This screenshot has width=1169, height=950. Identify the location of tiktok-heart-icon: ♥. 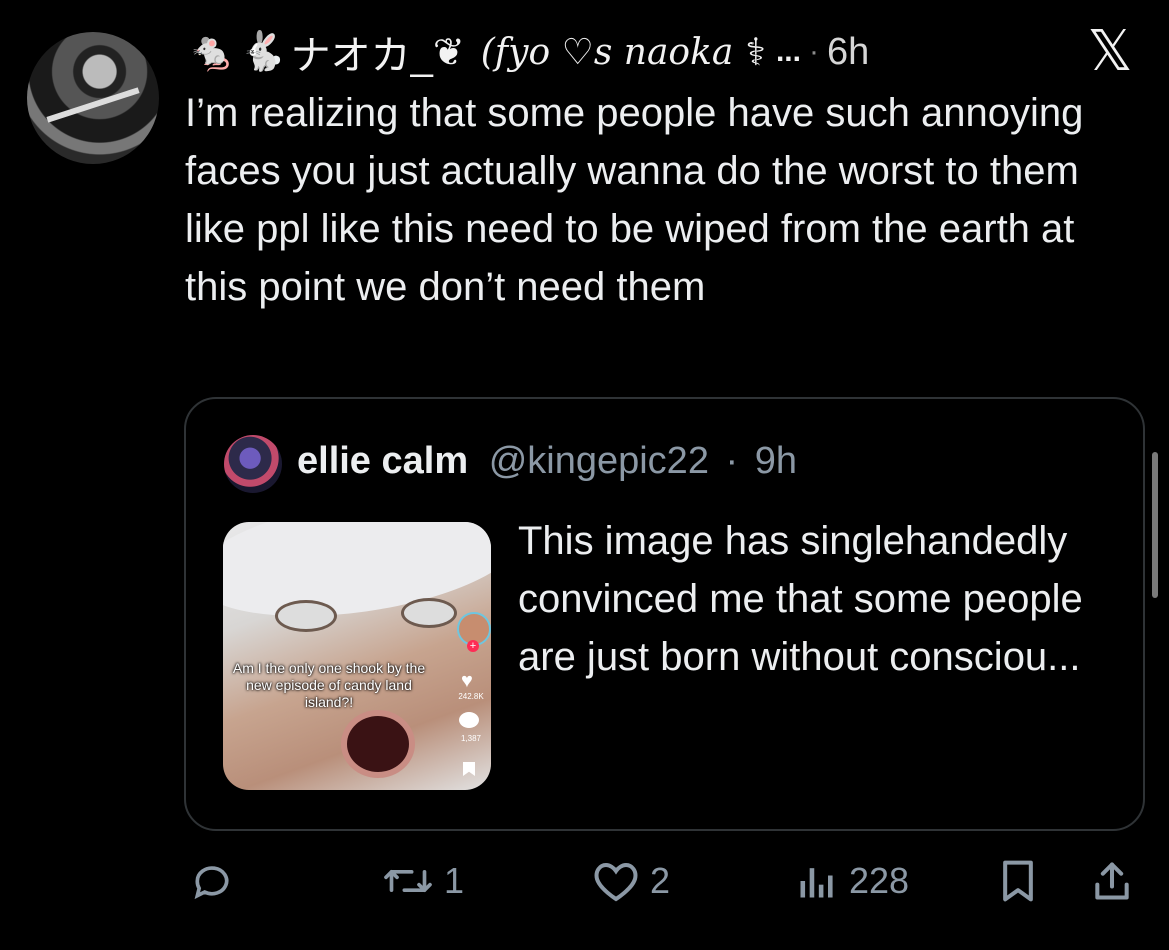
(467, 681).